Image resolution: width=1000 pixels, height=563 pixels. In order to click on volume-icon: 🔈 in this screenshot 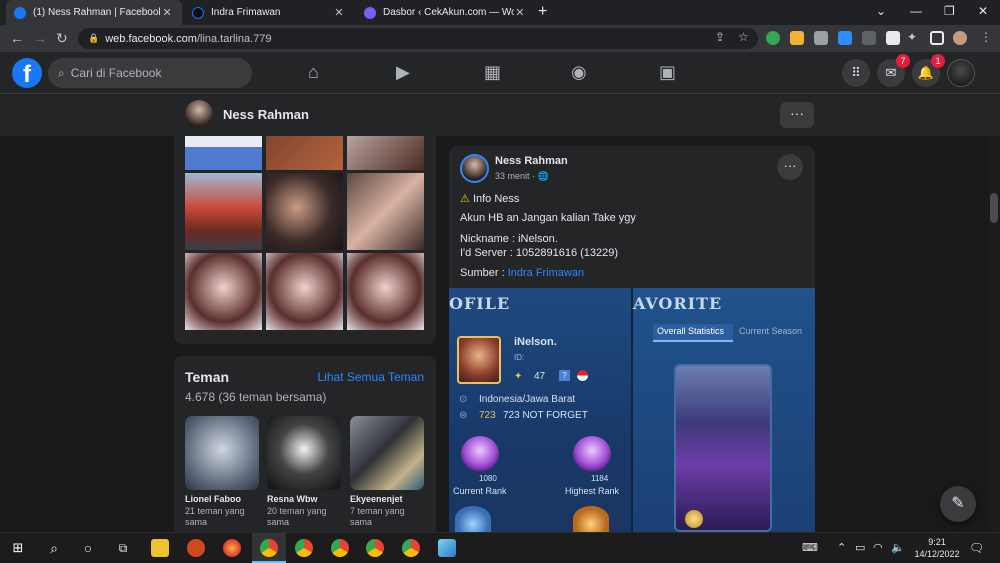, I will do `click(898, 547)`.